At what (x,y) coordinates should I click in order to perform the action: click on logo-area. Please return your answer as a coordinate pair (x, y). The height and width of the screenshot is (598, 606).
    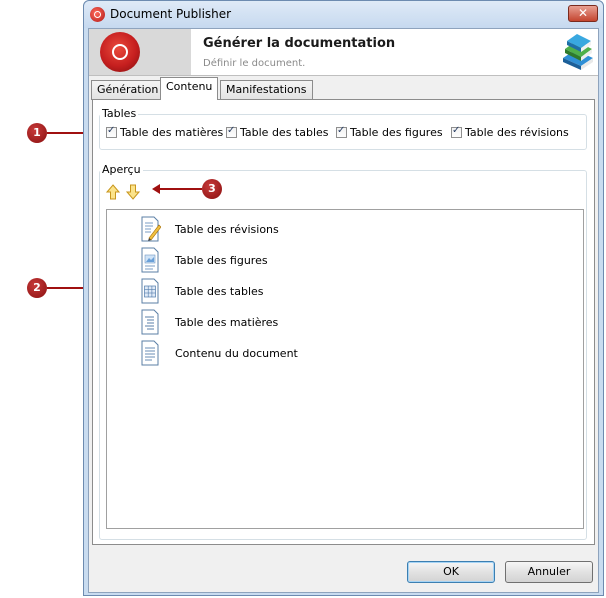
    Looking at the image, I should click on (140, 52).